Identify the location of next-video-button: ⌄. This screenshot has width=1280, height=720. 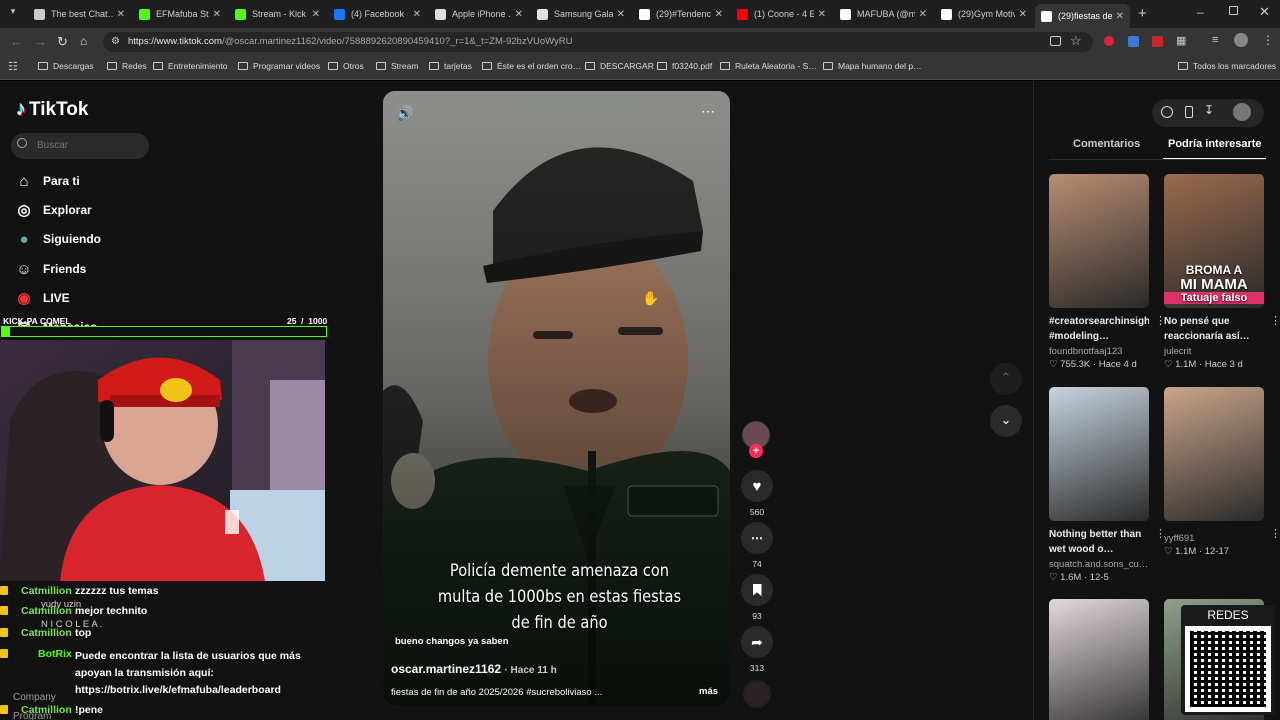
(1006, 421).